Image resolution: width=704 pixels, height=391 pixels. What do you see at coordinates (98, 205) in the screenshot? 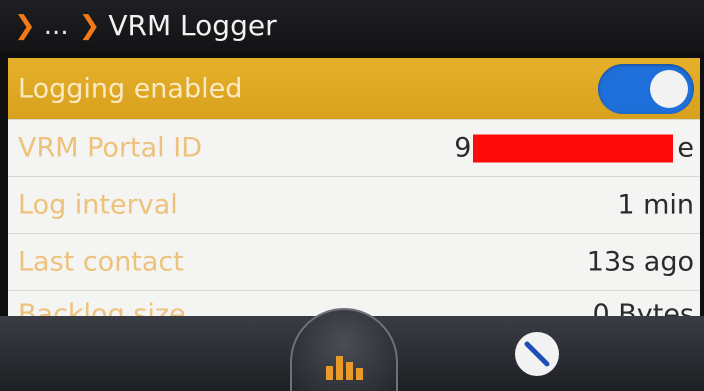
I see `log-interval-label: Log interval` at bounding box center [98, 205].